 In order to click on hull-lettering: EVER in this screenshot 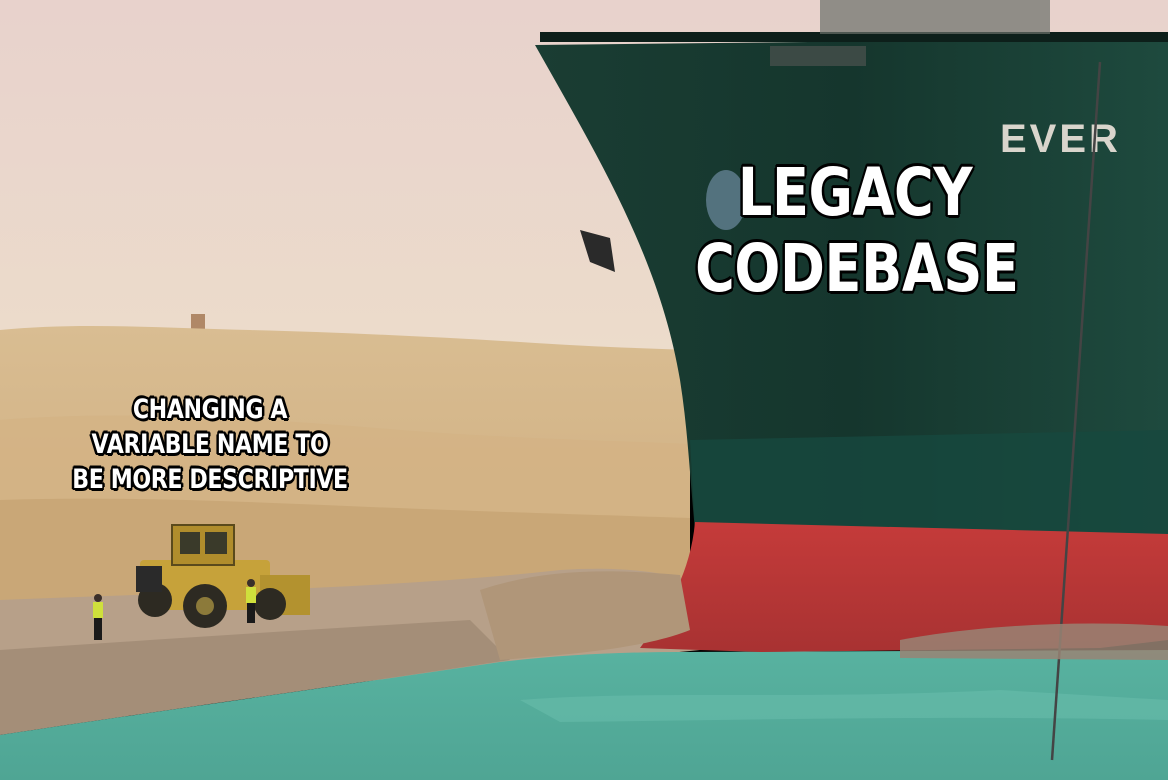, I will do `click(1060, 139)`.